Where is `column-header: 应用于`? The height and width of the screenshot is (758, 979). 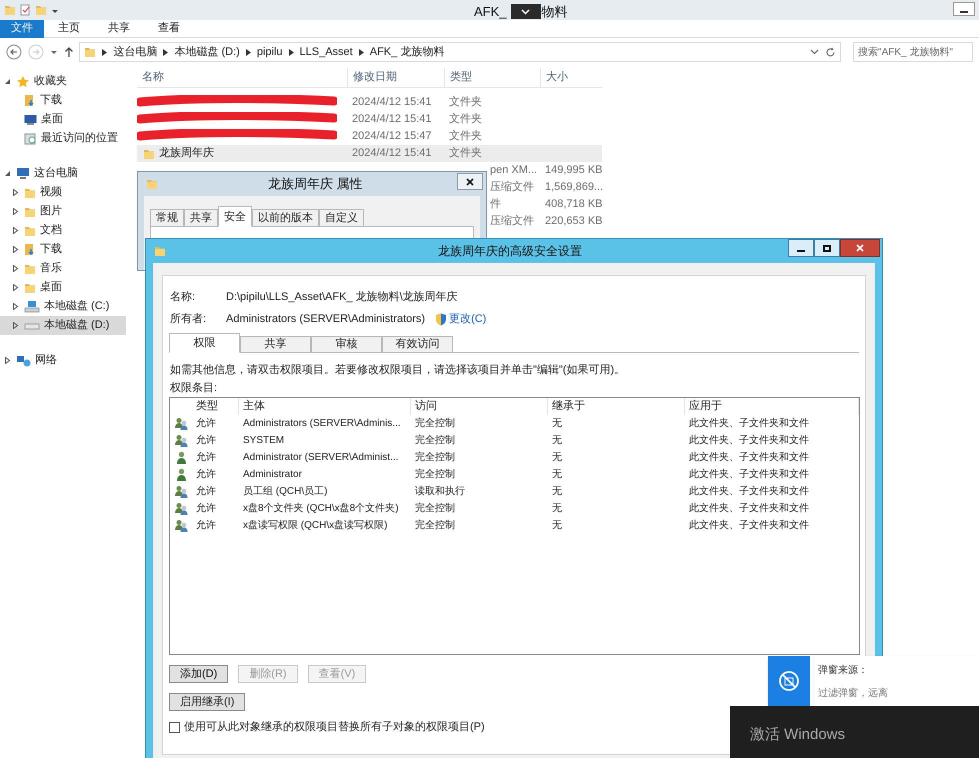 column-header: 应用于 is located at coordinates (772, 406).